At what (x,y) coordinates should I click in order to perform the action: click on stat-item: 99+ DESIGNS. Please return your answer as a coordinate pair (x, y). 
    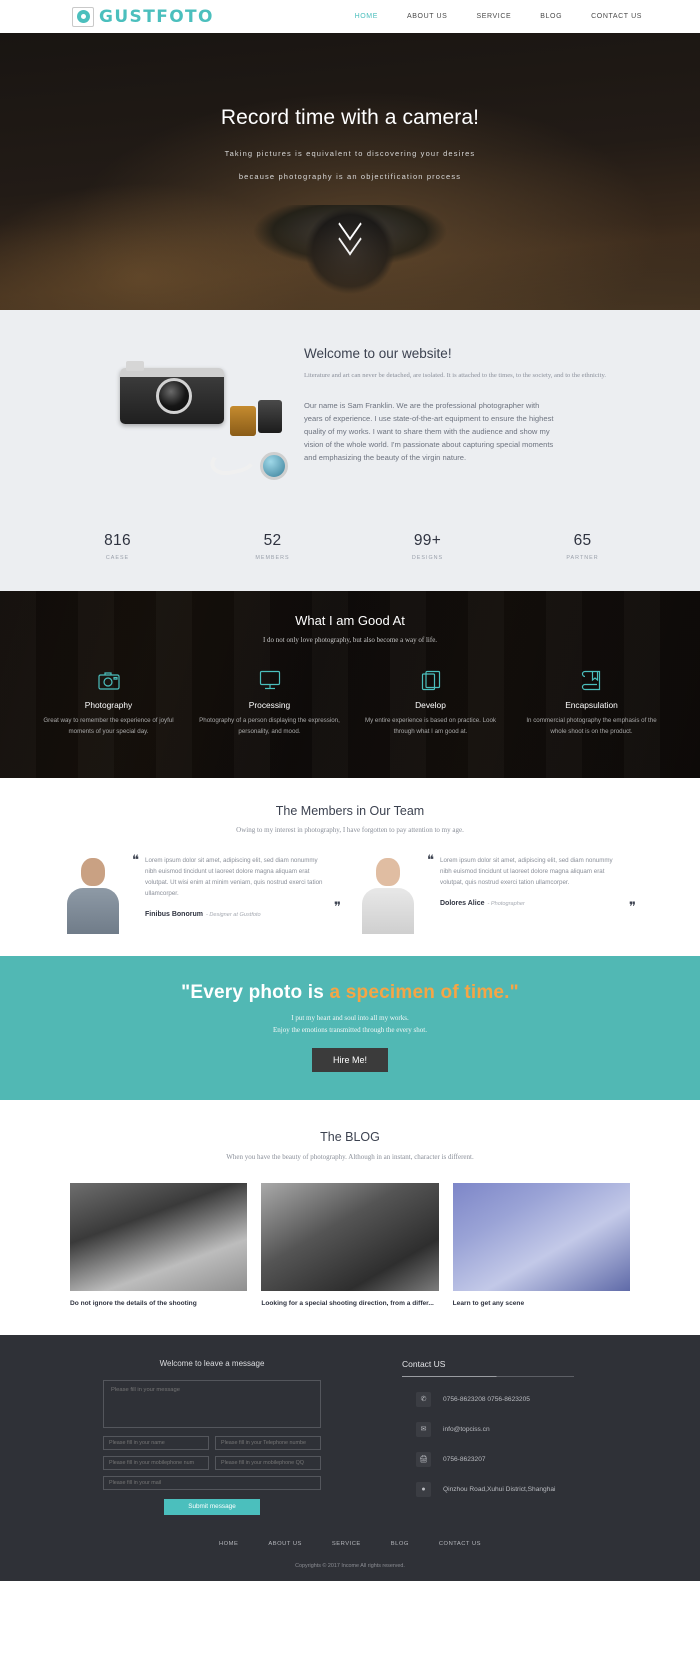
    Looking at the image, I should click on (427, 546).